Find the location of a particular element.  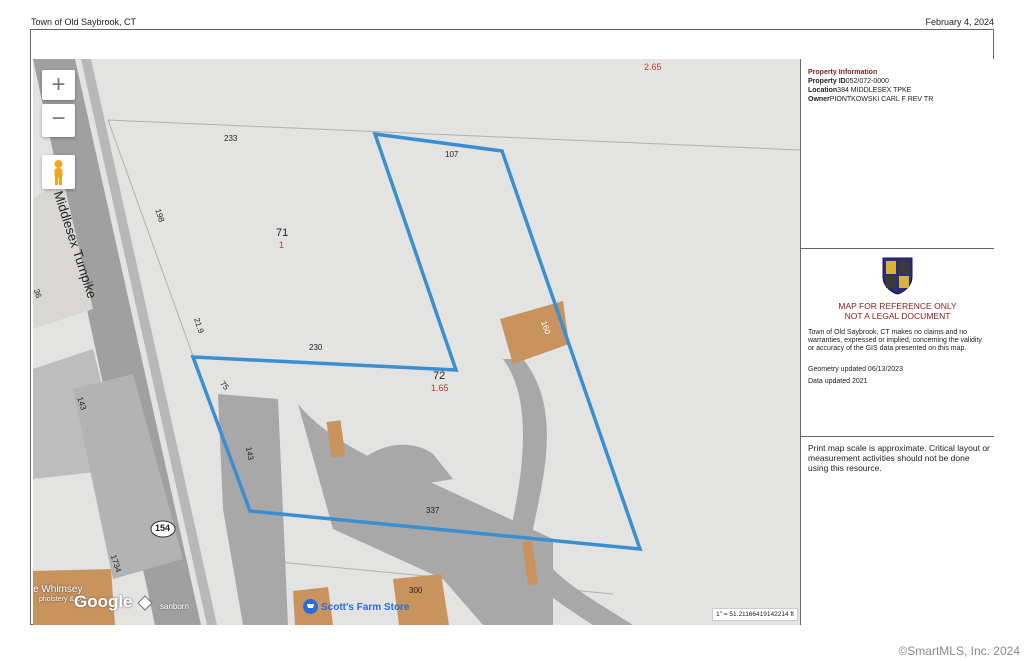

scale-bar: 1" = 51.21166419142214 ft is located at coordinates (755, 614).